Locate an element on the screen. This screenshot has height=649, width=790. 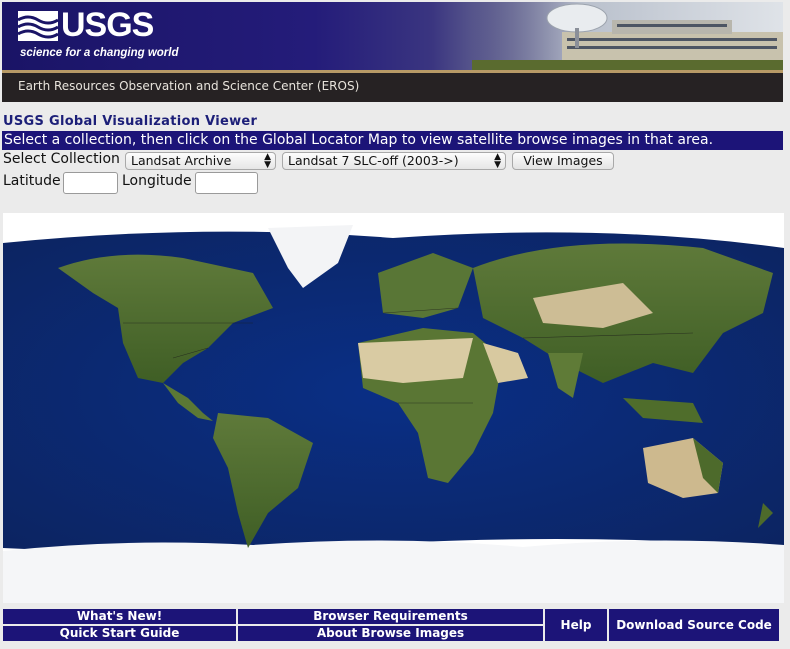
browser-requirements-link: Browser Requirements is located at coordinates (390, 616).